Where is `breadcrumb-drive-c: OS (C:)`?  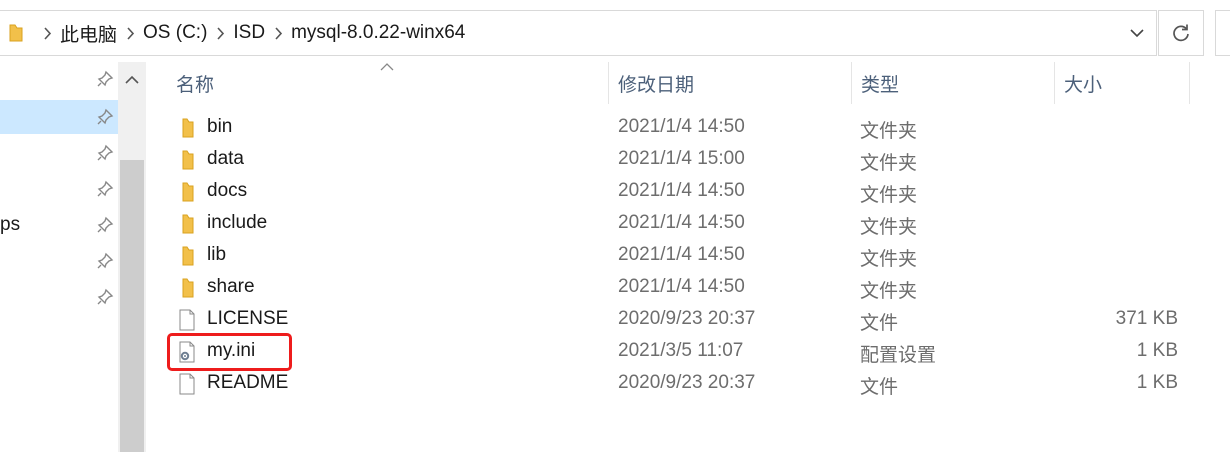
breadcrumb-drive-c: OS (C:) is located at coordinates (175, 33).